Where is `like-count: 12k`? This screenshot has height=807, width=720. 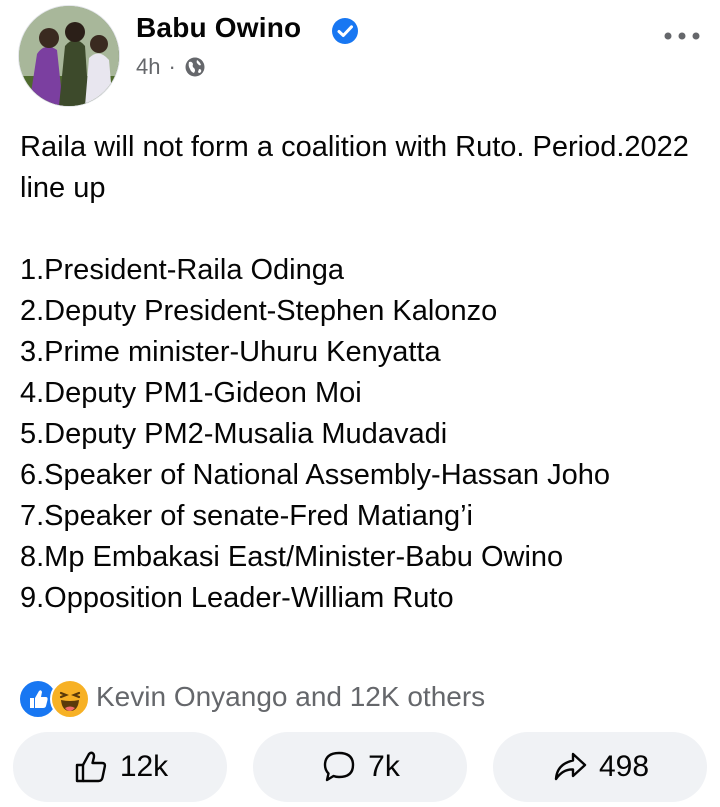
like-count: 12k is located at coordinates (144, 766).